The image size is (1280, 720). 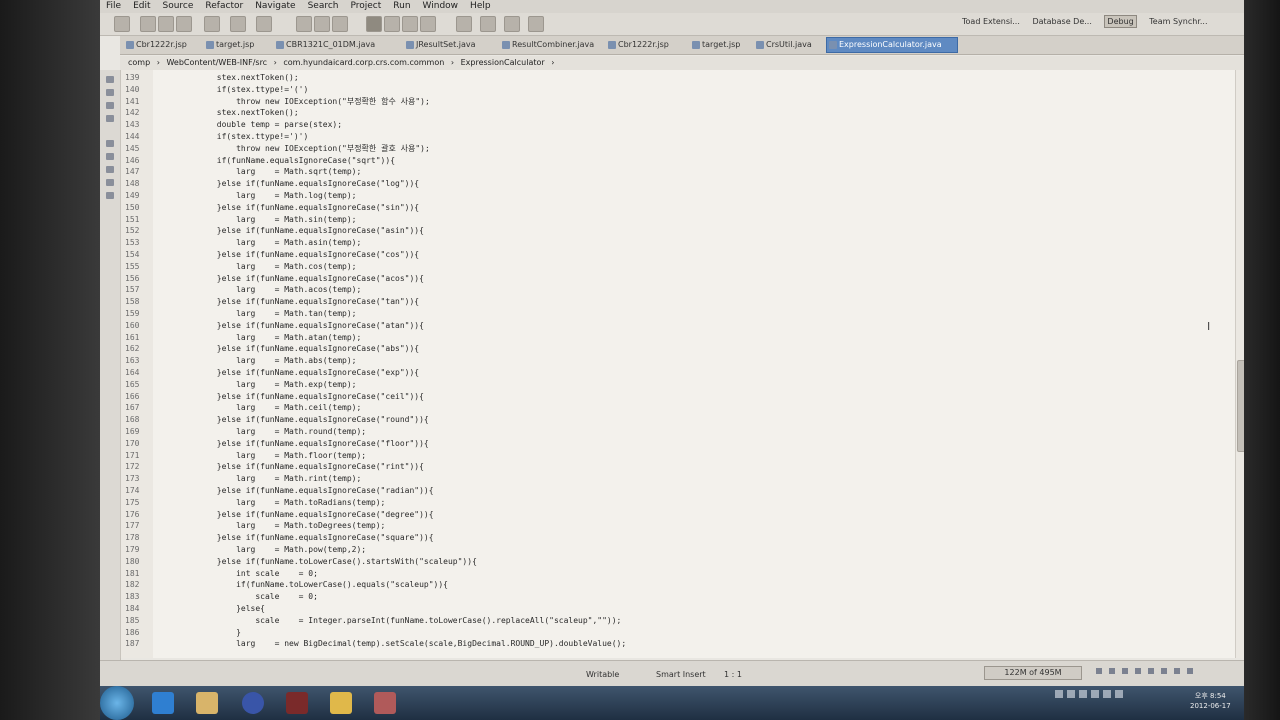 What do you see at coordinates (1059, 694) in the screenshot?
I see `language-icon` at bounding box center [1059, 694].